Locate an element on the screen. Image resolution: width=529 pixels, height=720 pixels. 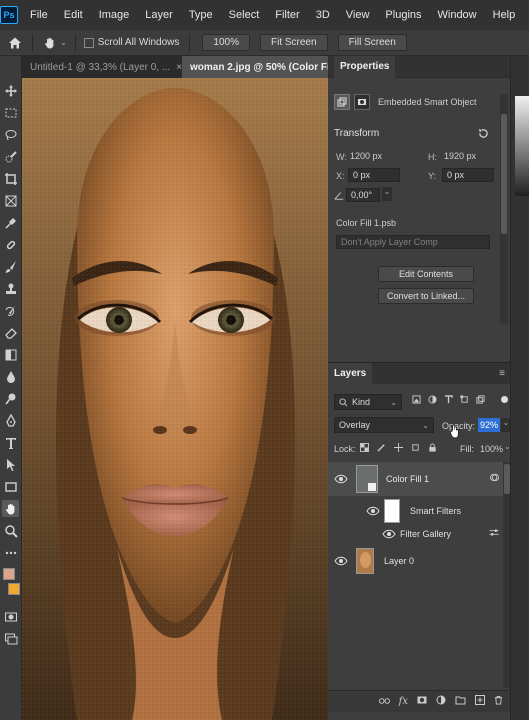
blur-tool-icon is located at coordinates (10, 376).